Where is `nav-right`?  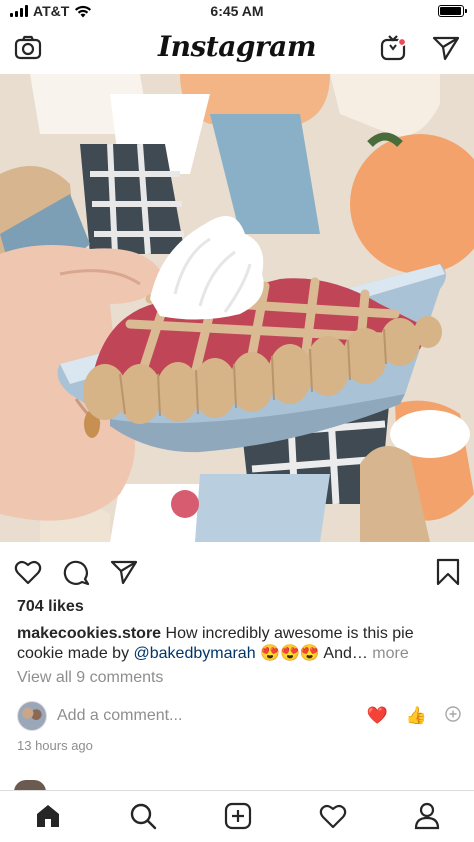
nav-right is located at coordinates (420, 48).